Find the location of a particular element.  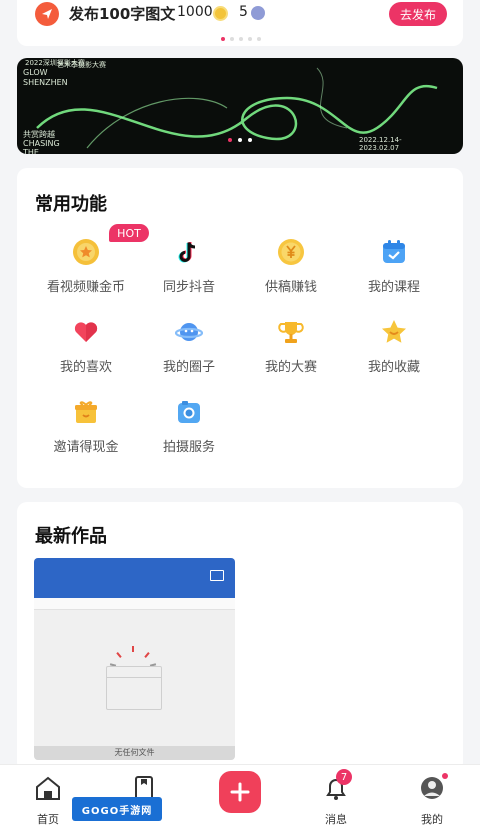

empty-box-icon is located at coordinates (134, 688).